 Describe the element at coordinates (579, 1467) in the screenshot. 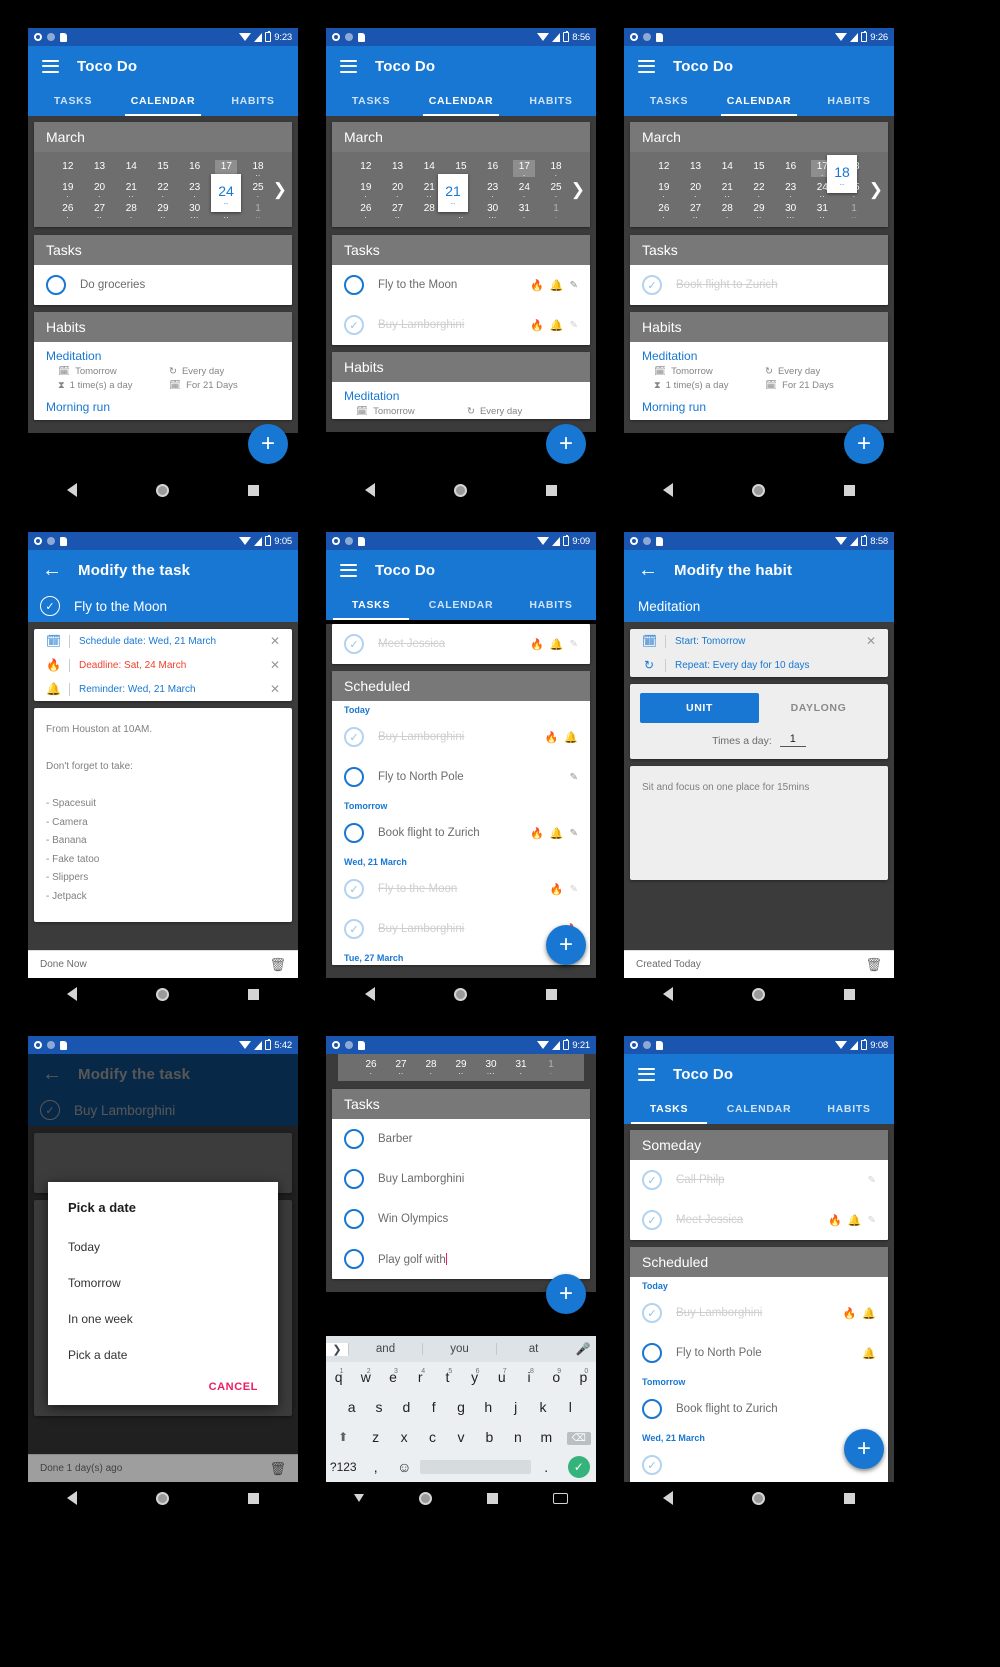

I see `enter-key: ✓` at that location.